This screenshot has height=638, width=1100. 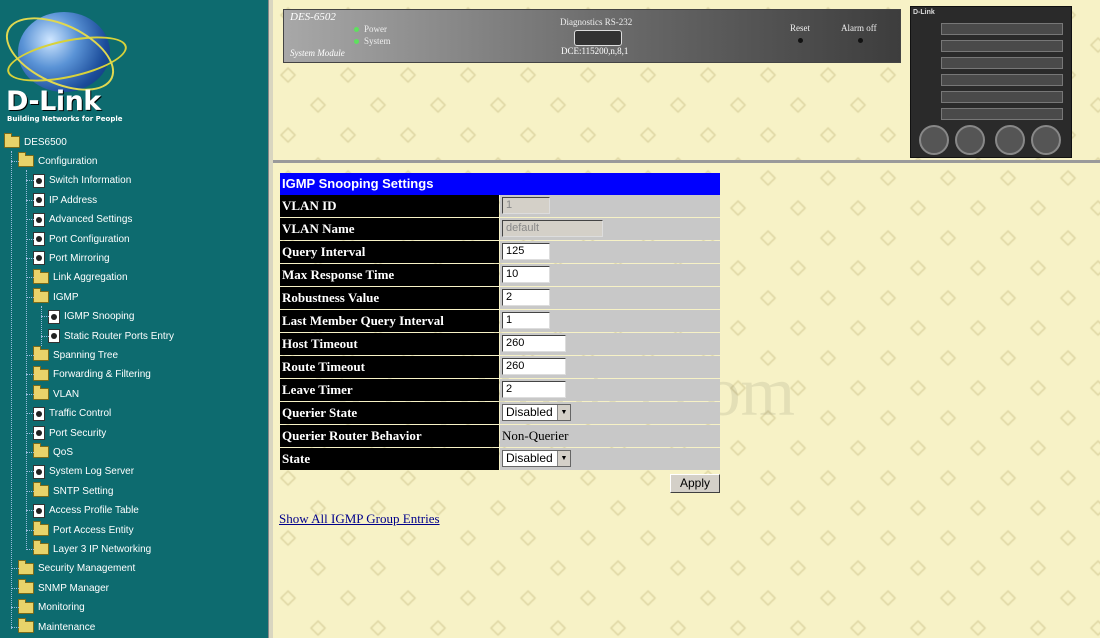 What do you see at coordinates (65, 65) in the screenshot?
I see `dlink-logo: D-Link Building Networks for People` at bounding box center [65, 65].